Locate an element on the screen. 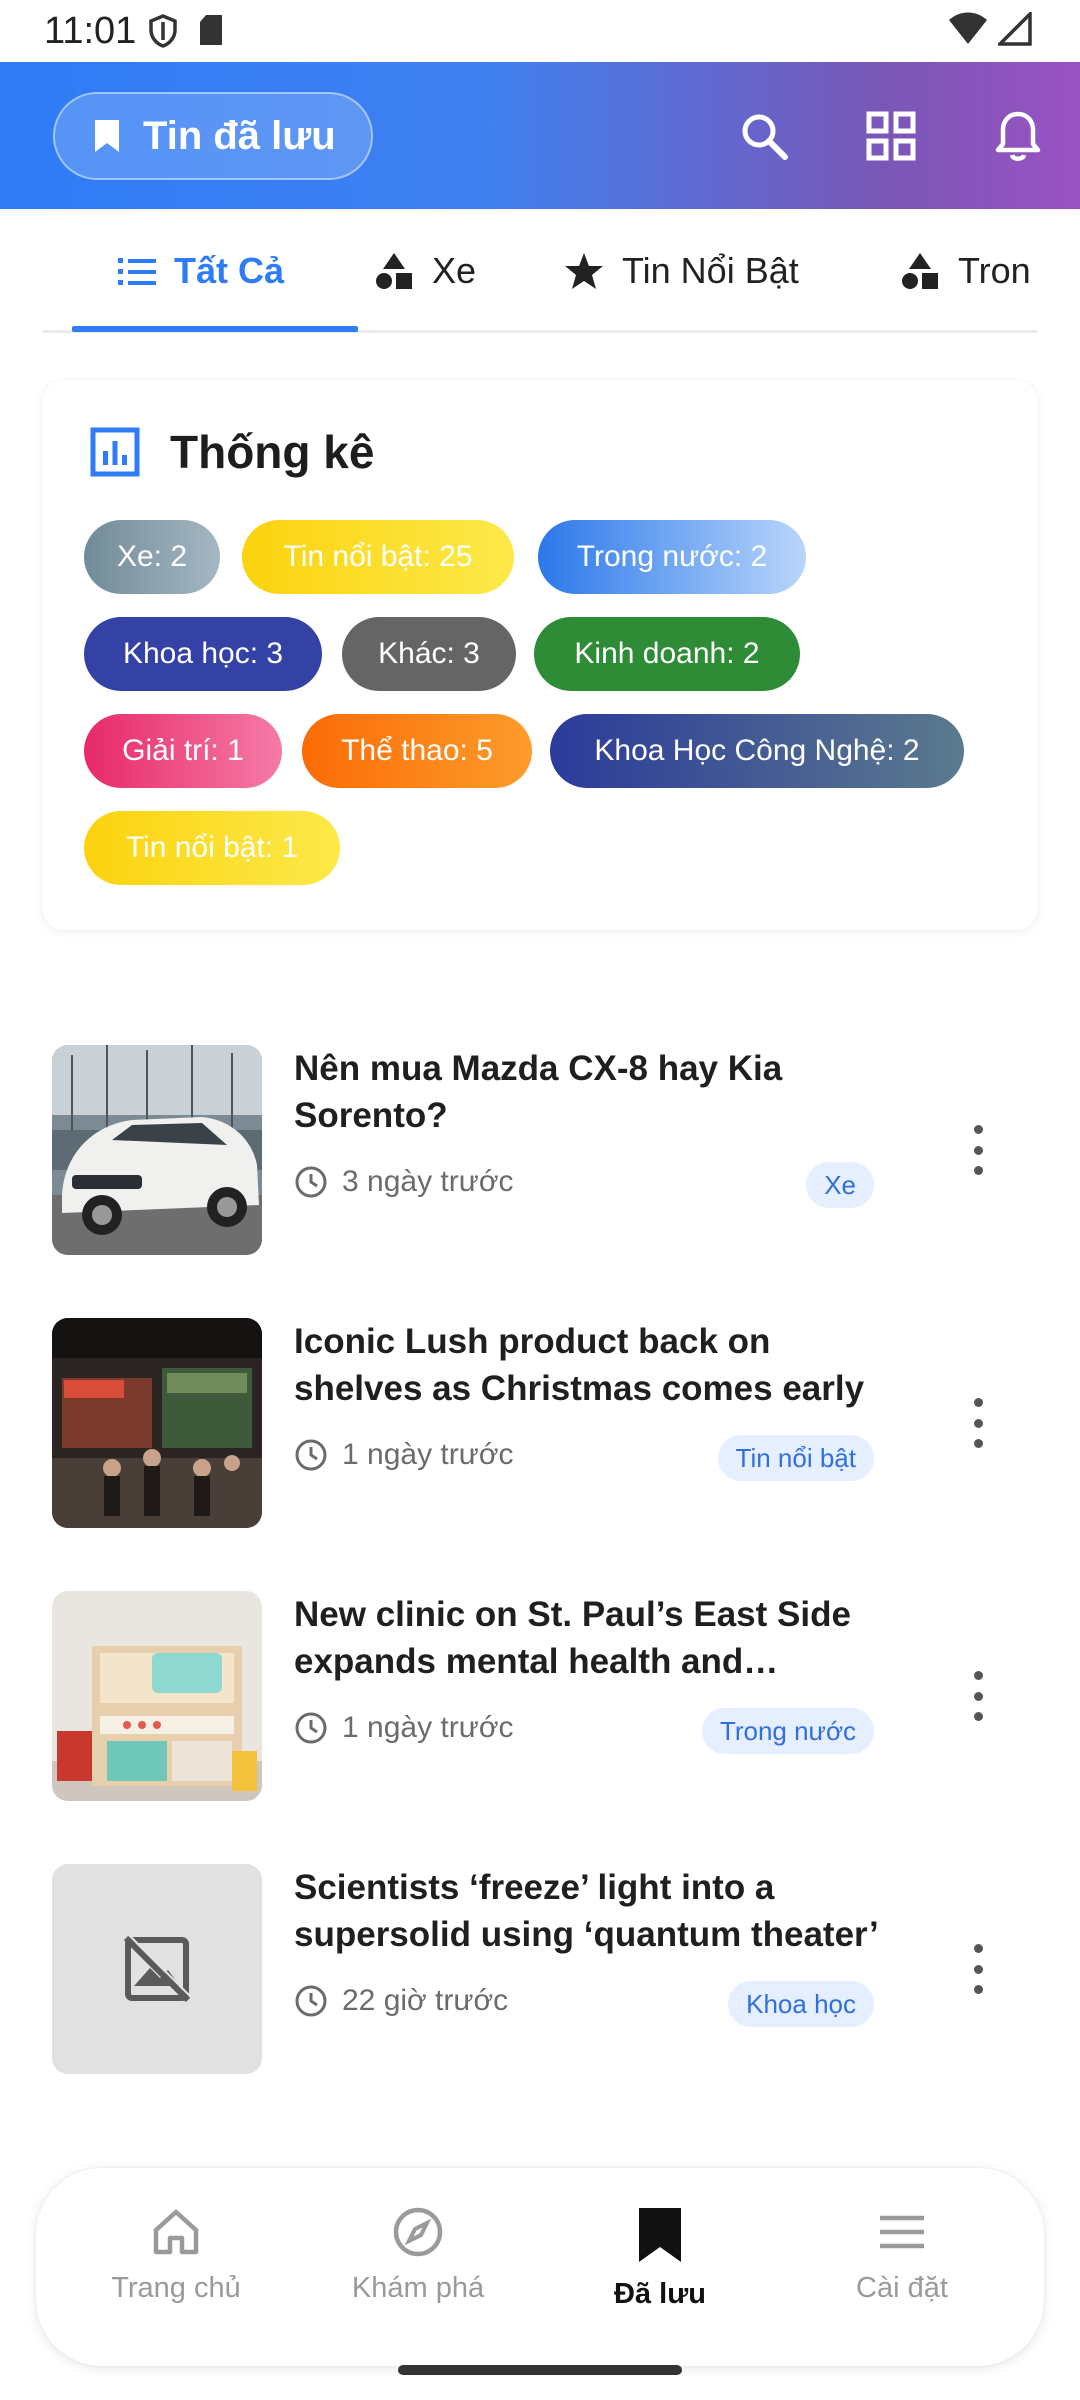  nav-explore: Khám phá is located at coordinates (418, 2255).